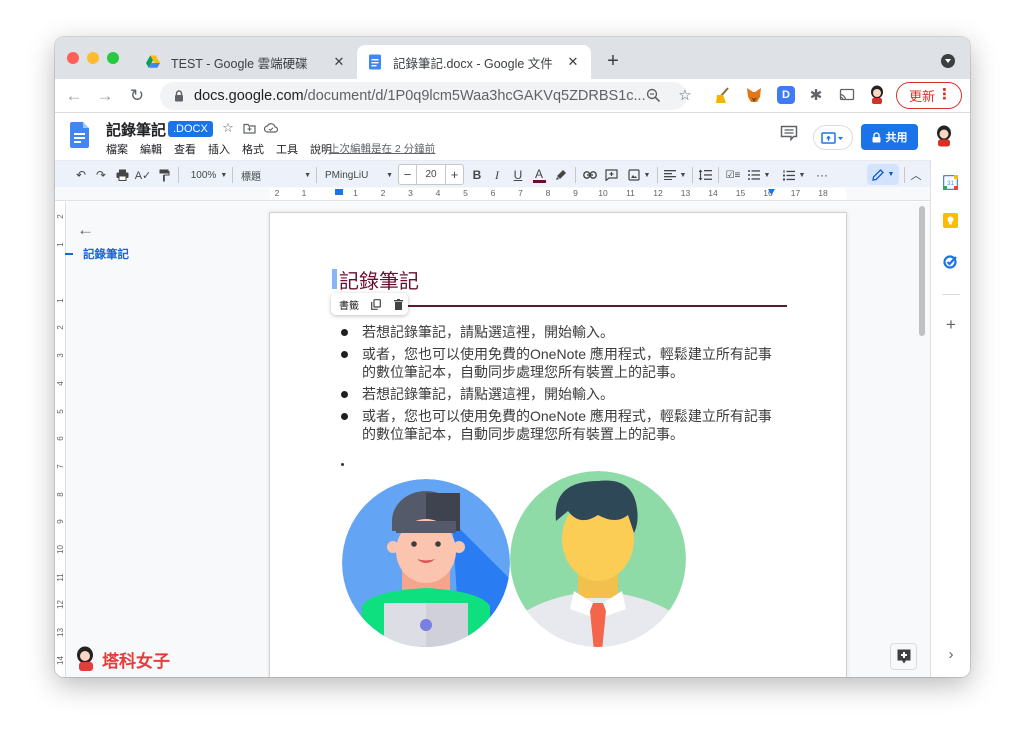  What do you see at coordinates (816, 95) in the screenshot?
I see `puzzle-extensions-icon: ✱` at bounding box center [816, 95].